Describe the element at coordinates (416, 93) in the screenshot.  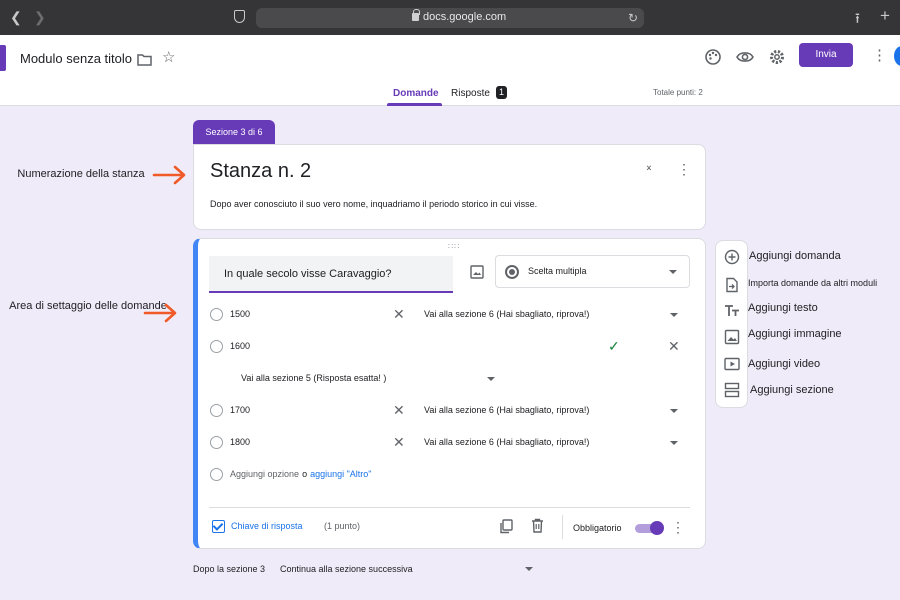
I see `tab-questions: Domande` at that location.